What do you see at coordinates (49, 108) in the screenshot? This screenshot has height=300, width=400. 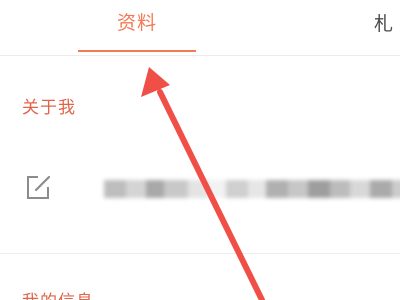 I see `about-me-heading: 关于我` at bounding box center [49, 108].